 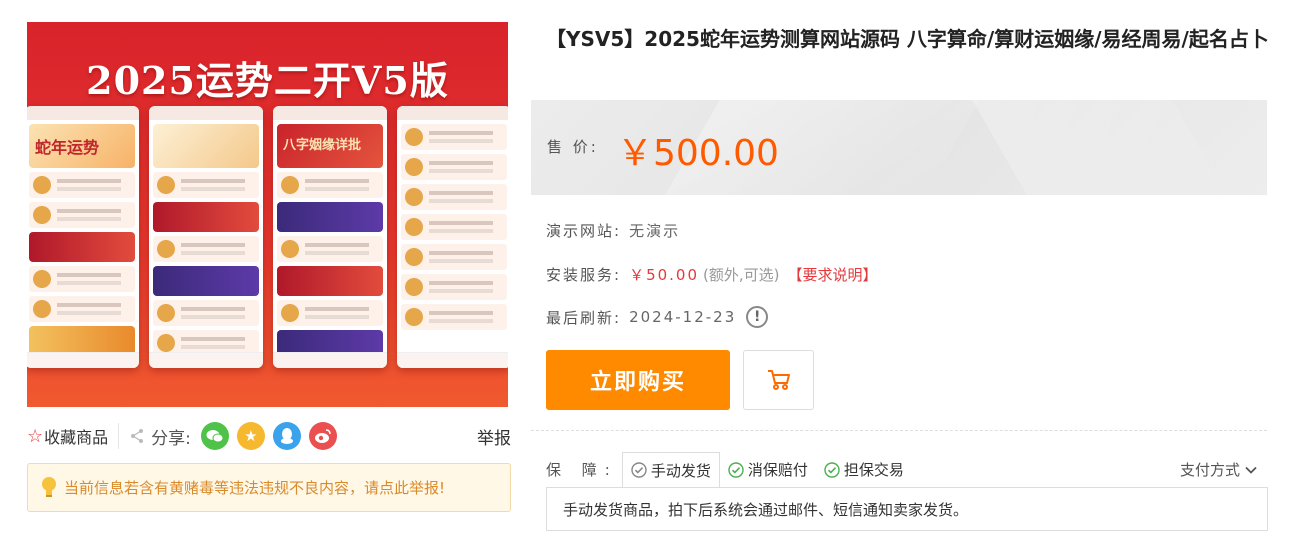 What do you see at coordinates (833, 274) in the screenshot?
I see `install-requirement-link: 【要求说明】` at bounding box center [833, 274].